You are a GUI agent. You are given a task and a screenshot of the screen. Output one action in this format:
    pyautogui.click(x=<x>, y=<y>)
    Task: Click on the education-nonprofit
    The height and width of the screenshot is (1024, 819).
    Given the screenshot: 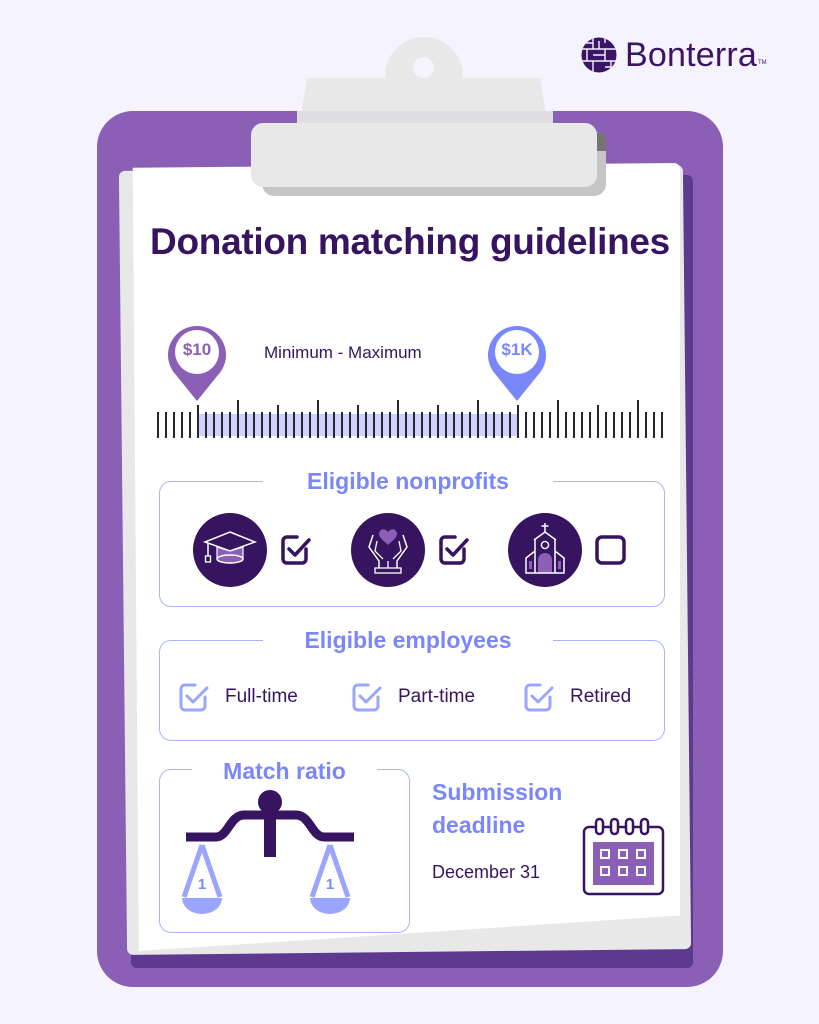 What is the action you would take?
    pyautogui.click(x=230, y=550)
    